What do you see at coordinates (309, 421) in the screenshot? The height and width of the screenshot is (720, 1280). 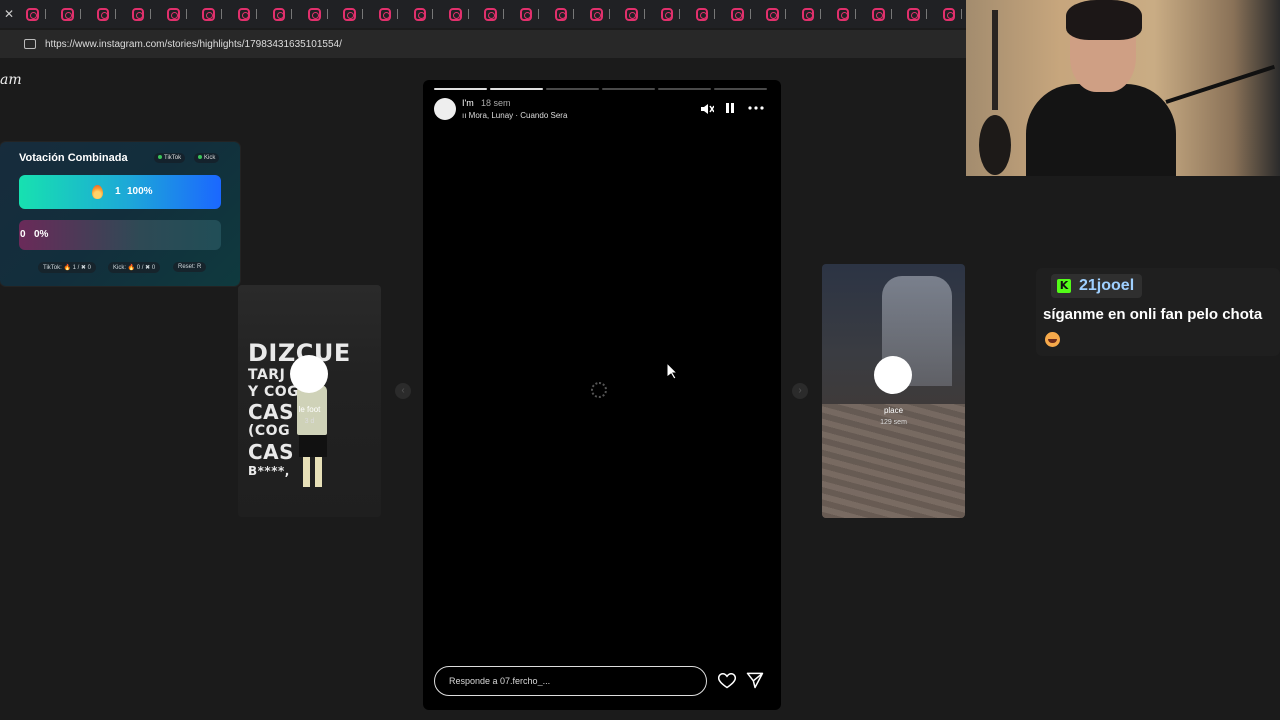 I see `card-time: 3 d` at bounding box center [309, 421].